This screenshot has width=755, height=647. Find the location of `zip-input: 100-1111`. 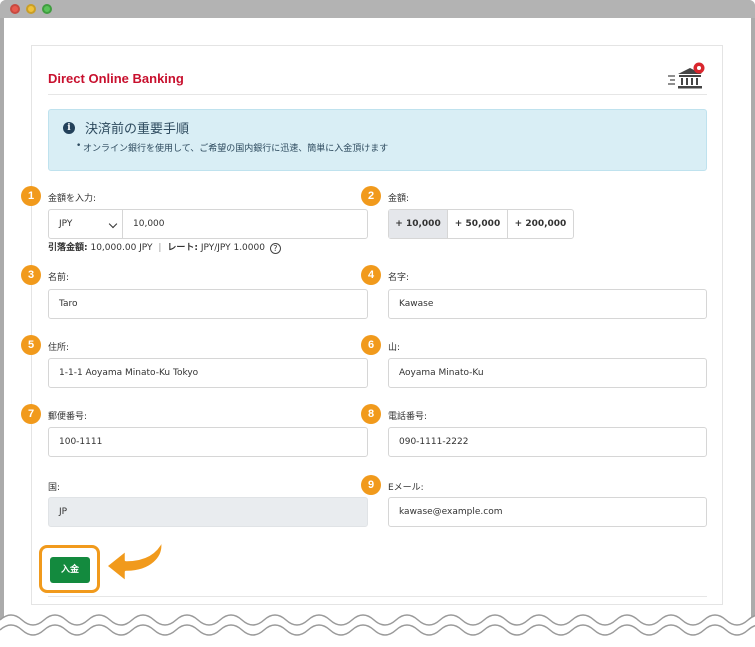

zip-input: 100-1111 is located at coordinates (208, 442).